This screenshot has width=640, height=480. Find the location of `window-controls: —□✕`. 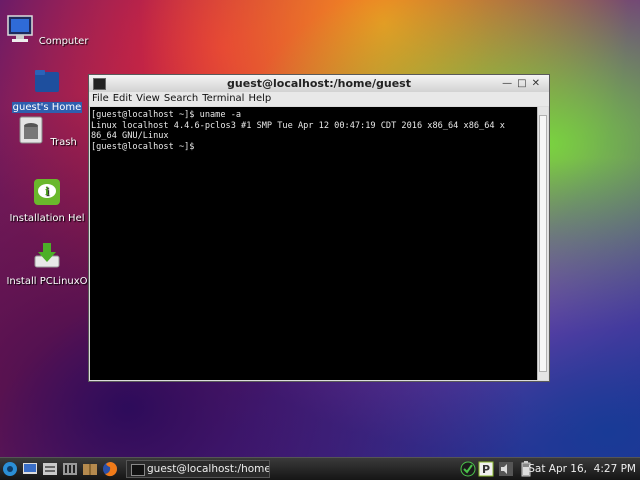

window-controls: —□✕ is located at coordinates (523, 83).